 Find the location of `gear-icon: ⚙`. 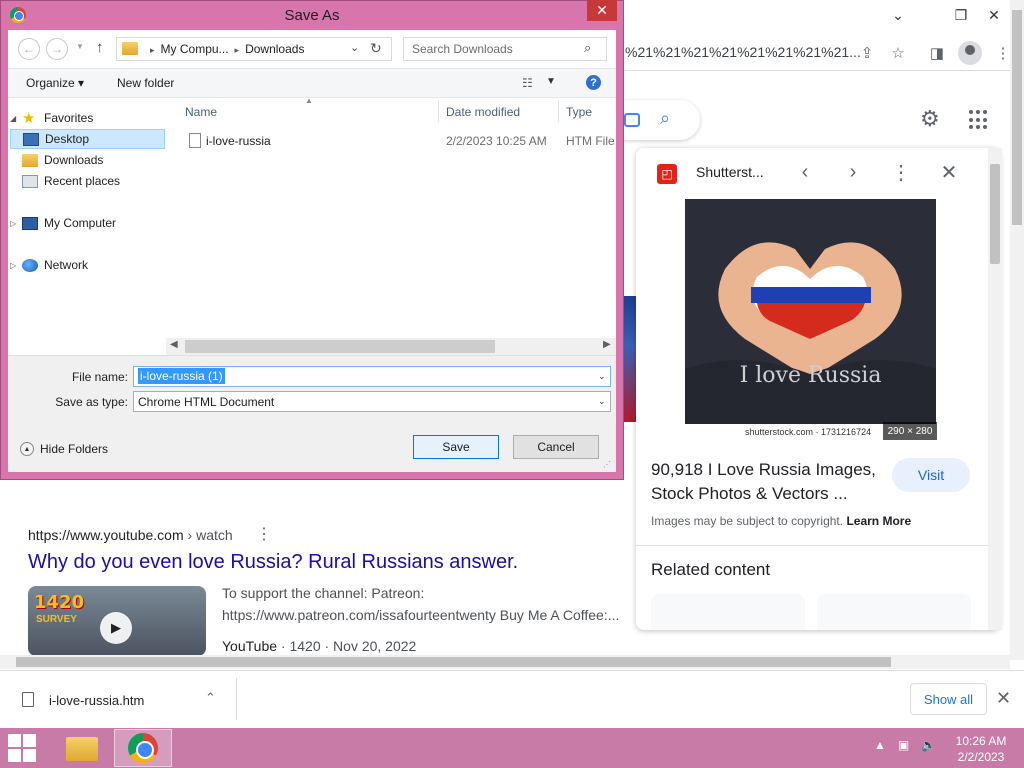

gear-icon: ⚙ is located at coordinates (930, 119).